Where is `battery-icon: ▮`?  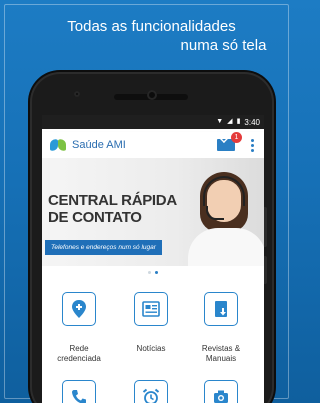 battery-icon: ▮ is located at coordinates (238, 121).